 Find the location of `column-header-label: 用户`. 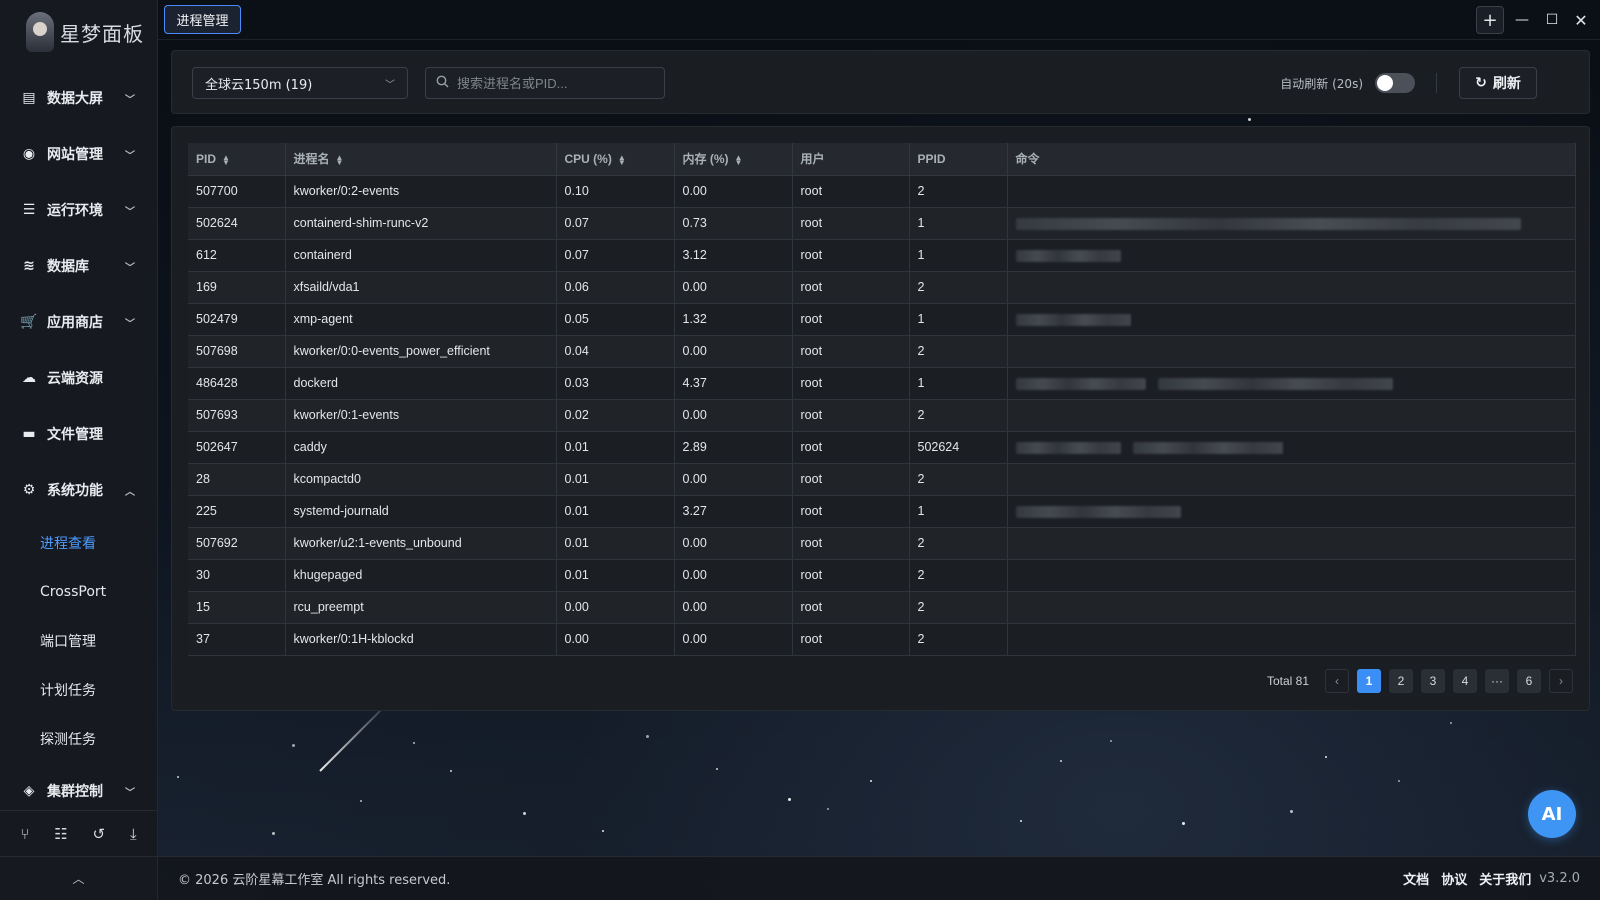

column-header-label: 用户 is located at coordinates (812, 159).